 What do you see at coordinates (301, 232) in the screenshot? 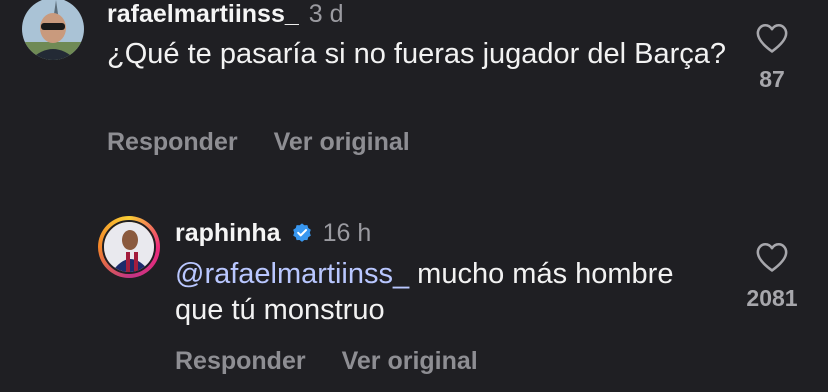
I see `verified-badge-icon` at bounding box center [301, 232].